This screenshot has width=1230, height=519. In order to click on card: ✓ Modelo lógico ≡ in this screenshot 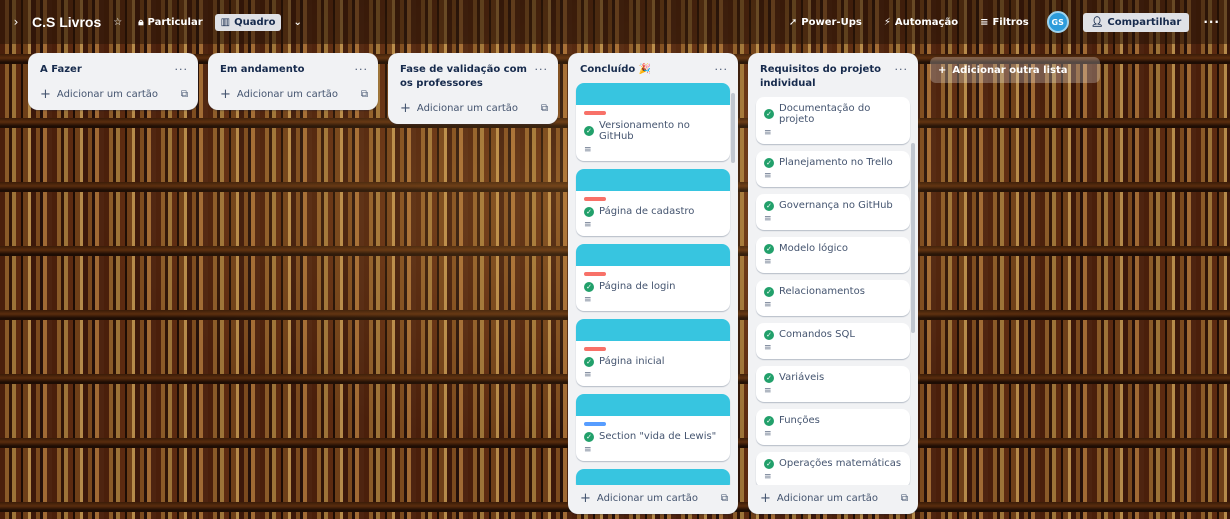, I will do `click(833, 255)`.